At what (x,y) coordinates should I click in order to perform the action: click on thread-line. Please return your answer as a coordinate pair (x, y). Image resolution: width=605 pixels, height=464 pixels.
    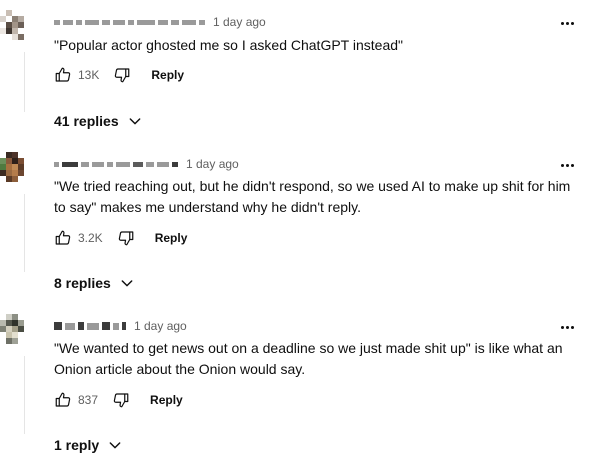
    Looking at the image, I should click on (24, 395).